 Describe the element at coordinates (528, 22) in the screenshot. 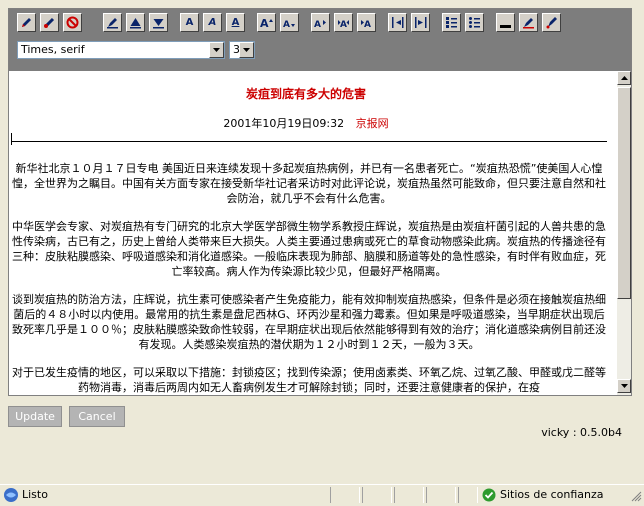

I see `text-color-icon` at that location.